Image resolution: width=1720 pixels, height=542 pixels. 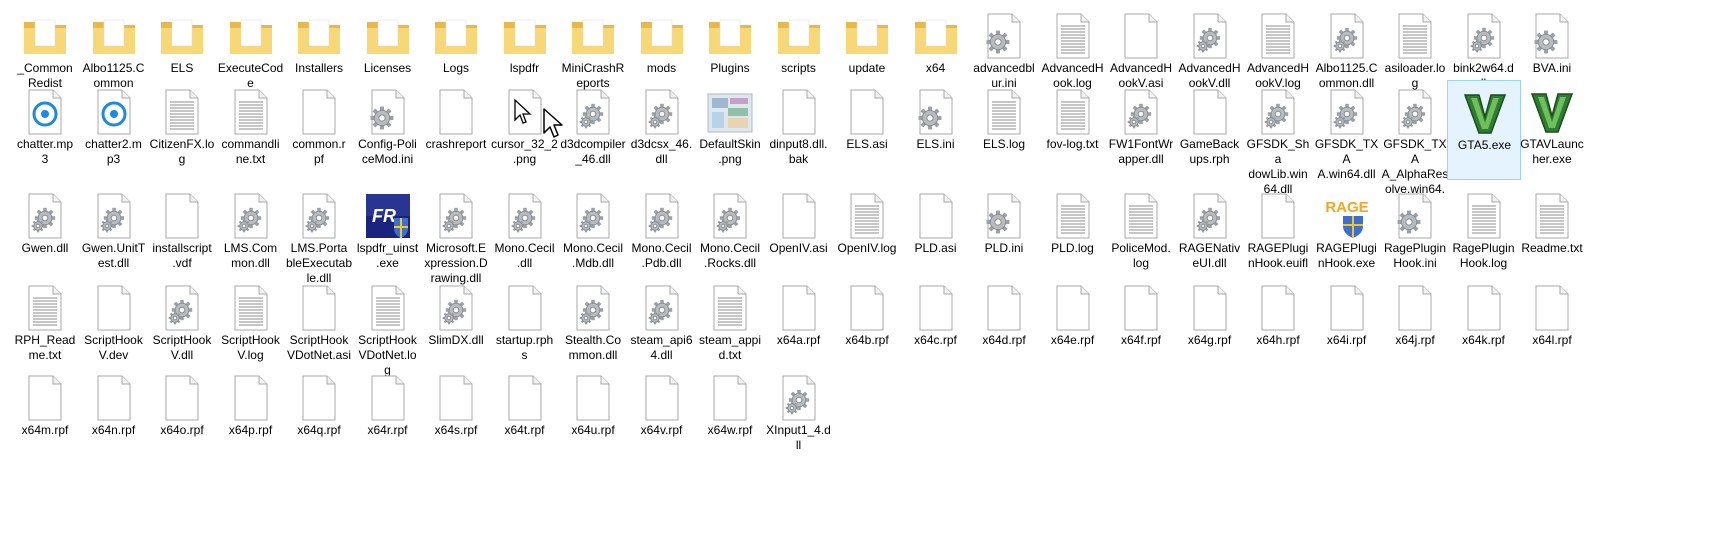 I want to click on file-item: x64b.rpf, so click(x=867, y=326).